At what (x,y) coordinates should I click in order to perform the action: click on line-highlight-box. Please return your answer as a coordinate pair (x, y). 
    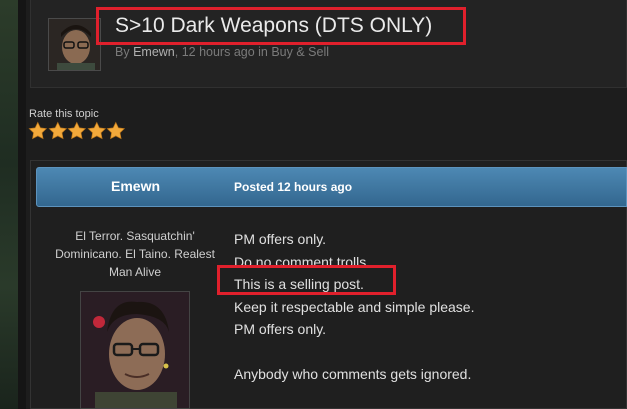
    Looking at the image, I should click on (306, 280).